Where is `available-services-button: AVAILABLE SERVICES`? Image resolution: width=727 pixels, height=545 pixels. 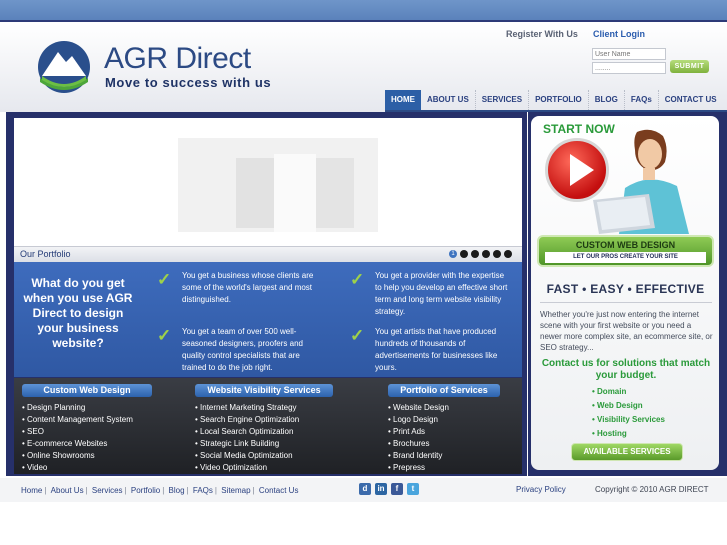
available-services-button: AVAILABLE SERVICES is located at coordinates (627, 452).